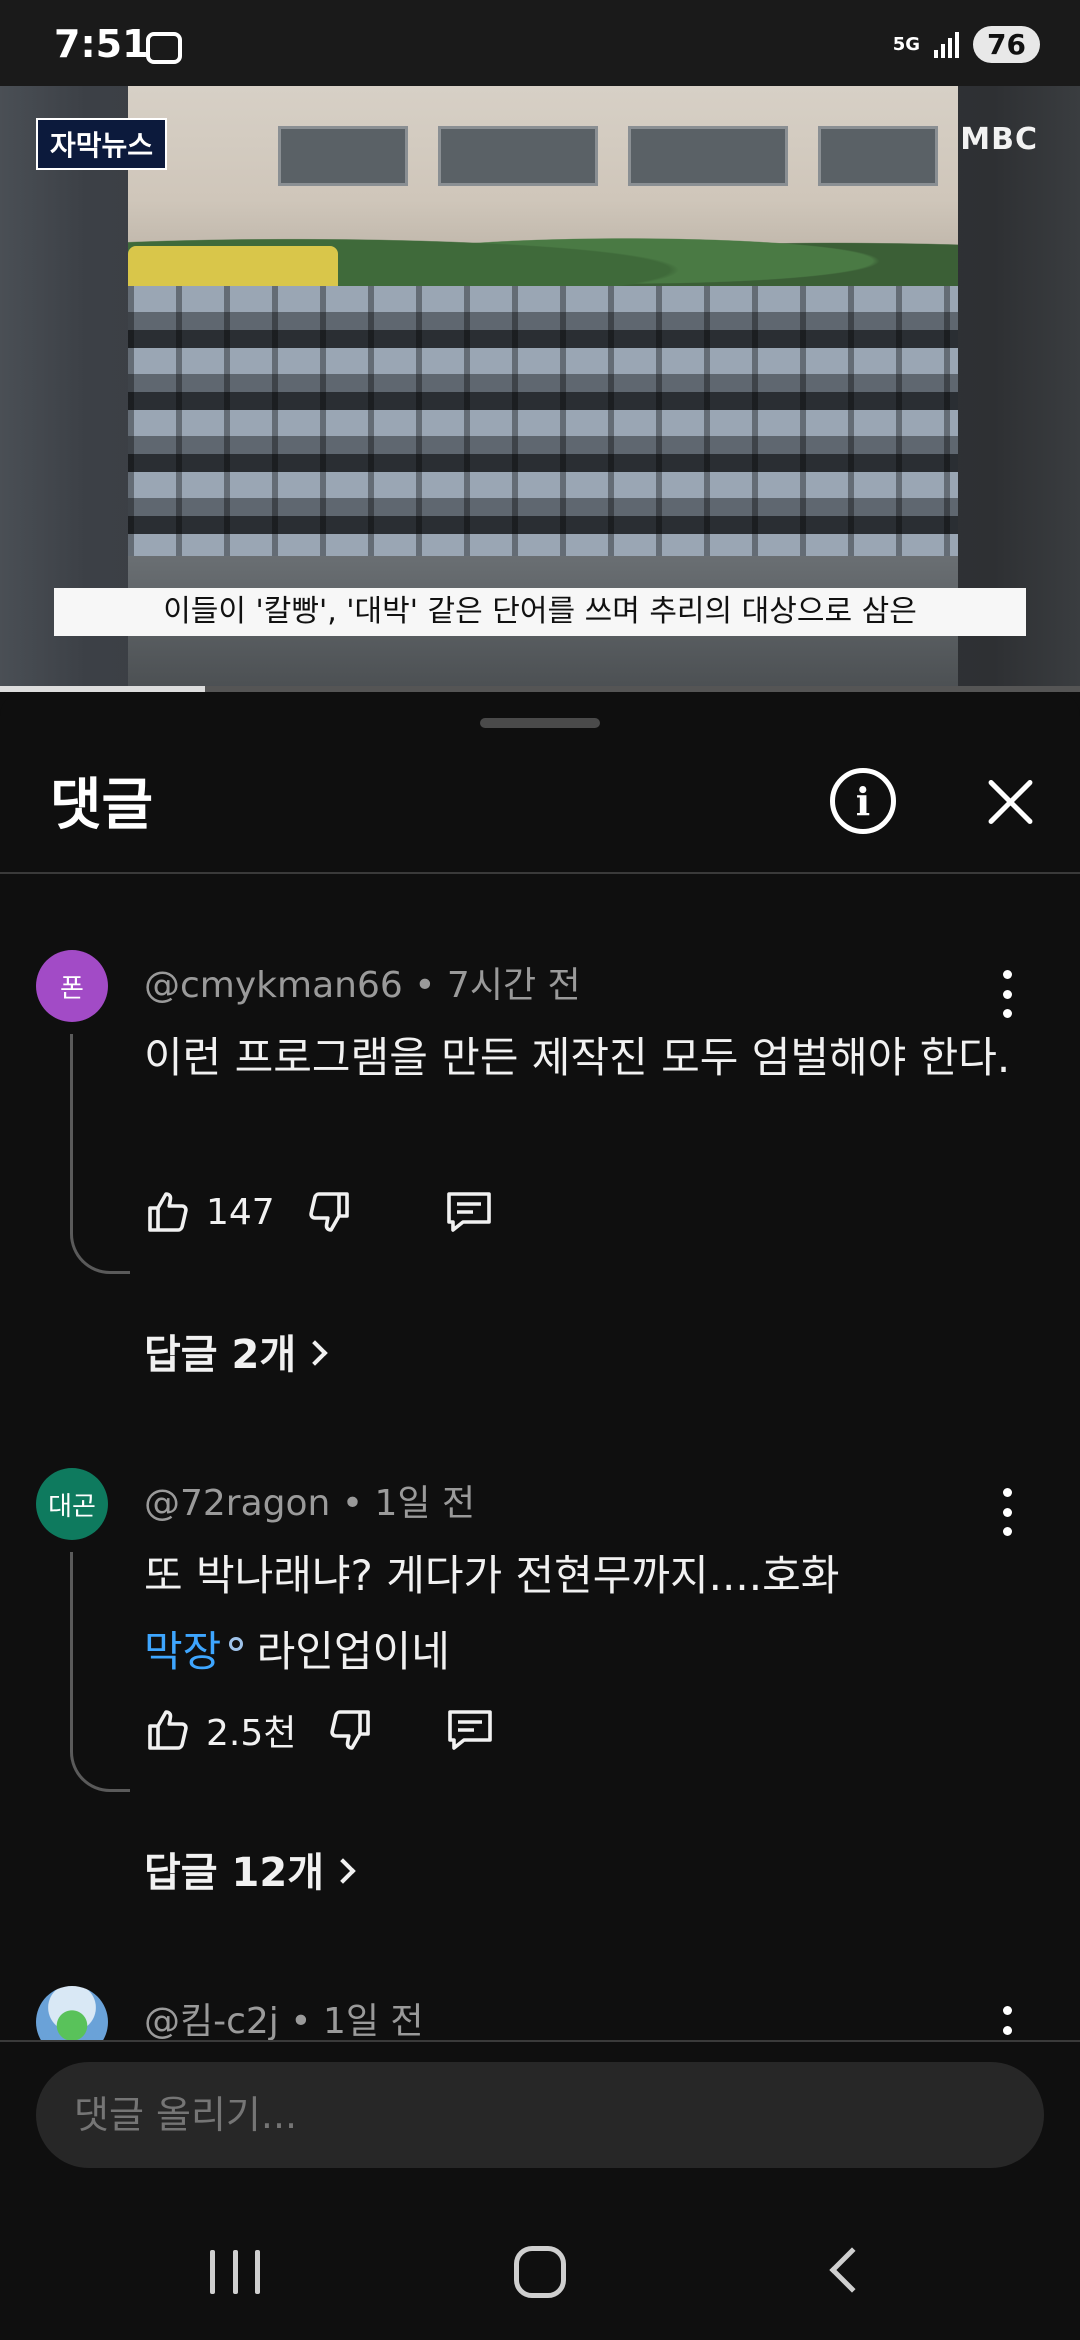 The image size is (1080, 2340). Describe the element at coordinates (579, 1614) in the screenshot. I see `comment-text: 또 박나래냐? 게다가 전현무까지....호화 막장 라인업이네` at that location.